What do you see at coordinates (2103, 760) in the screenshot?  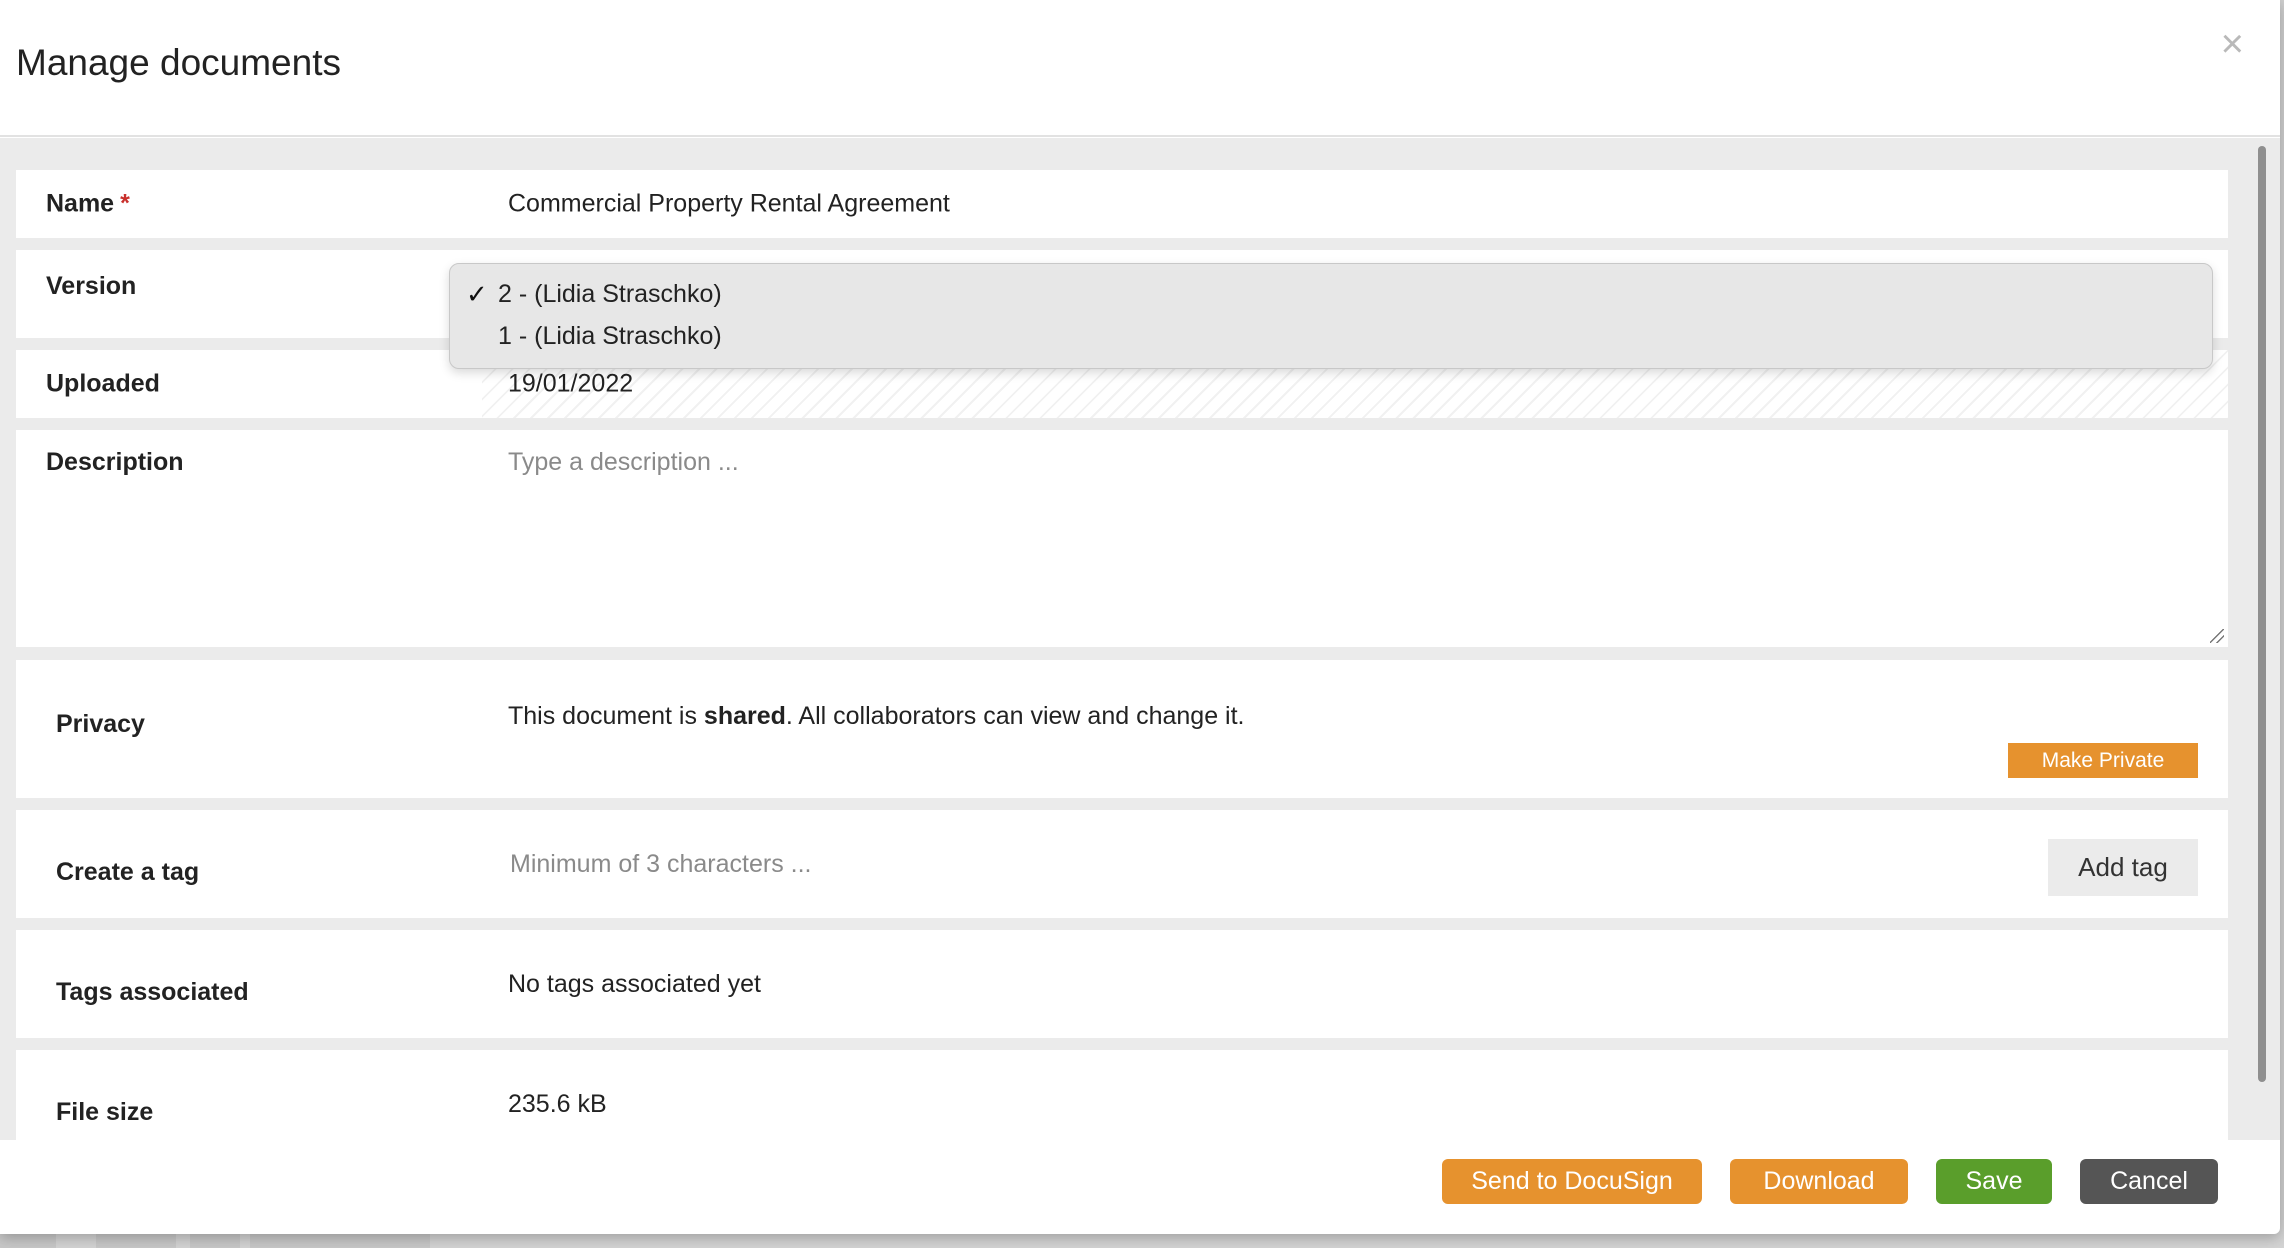 I see `make-private-button: Make Private` at bounding box center [2103, 760].